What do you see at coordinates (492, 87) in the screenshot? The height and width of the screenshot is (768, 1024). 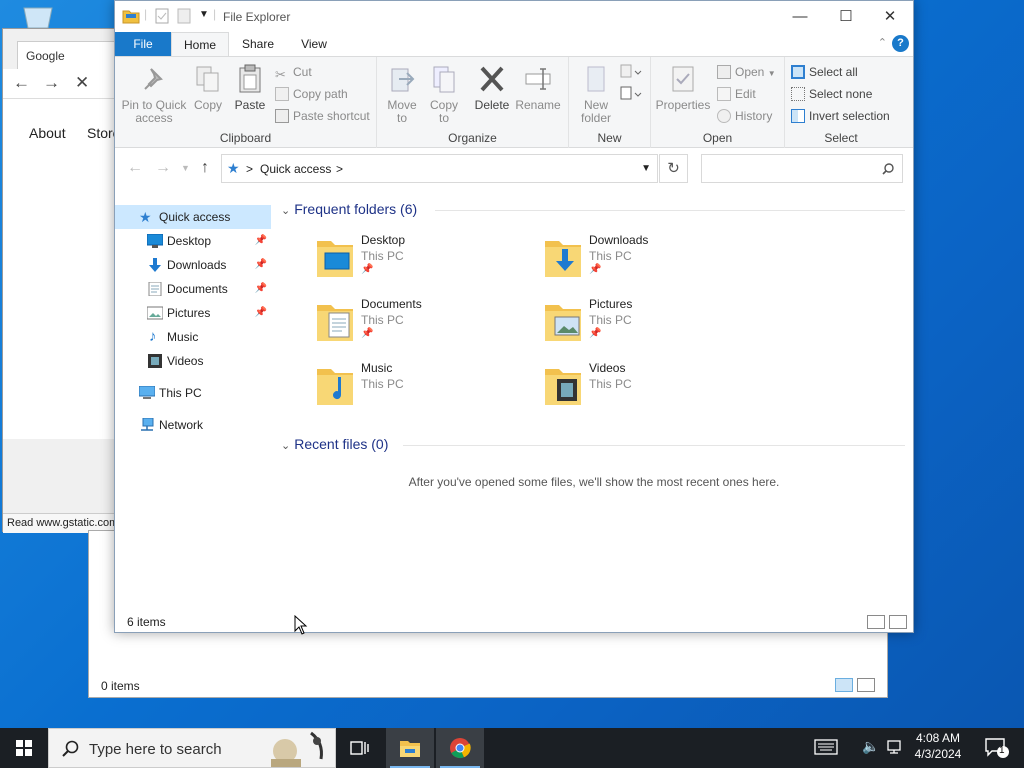 I see `delete-button: Delete` at bounding box center [492, 87].